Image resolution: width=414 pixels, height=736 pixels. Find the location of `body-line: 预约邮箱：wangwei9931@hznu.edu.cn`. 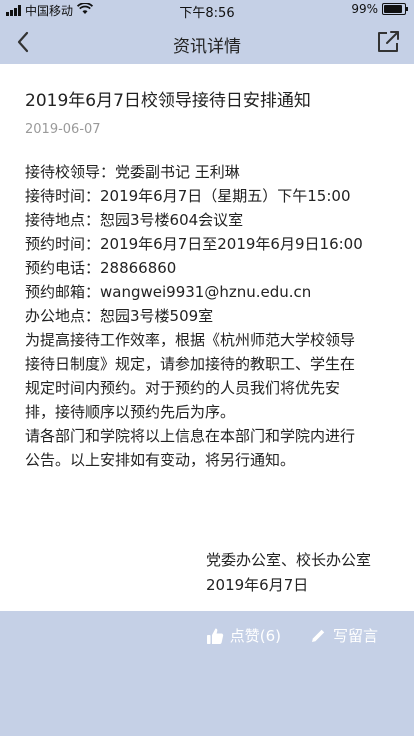

body-line: 预约邮箱：wangwei9931@hznu.edu.cn is located at coordinates (168, 292).